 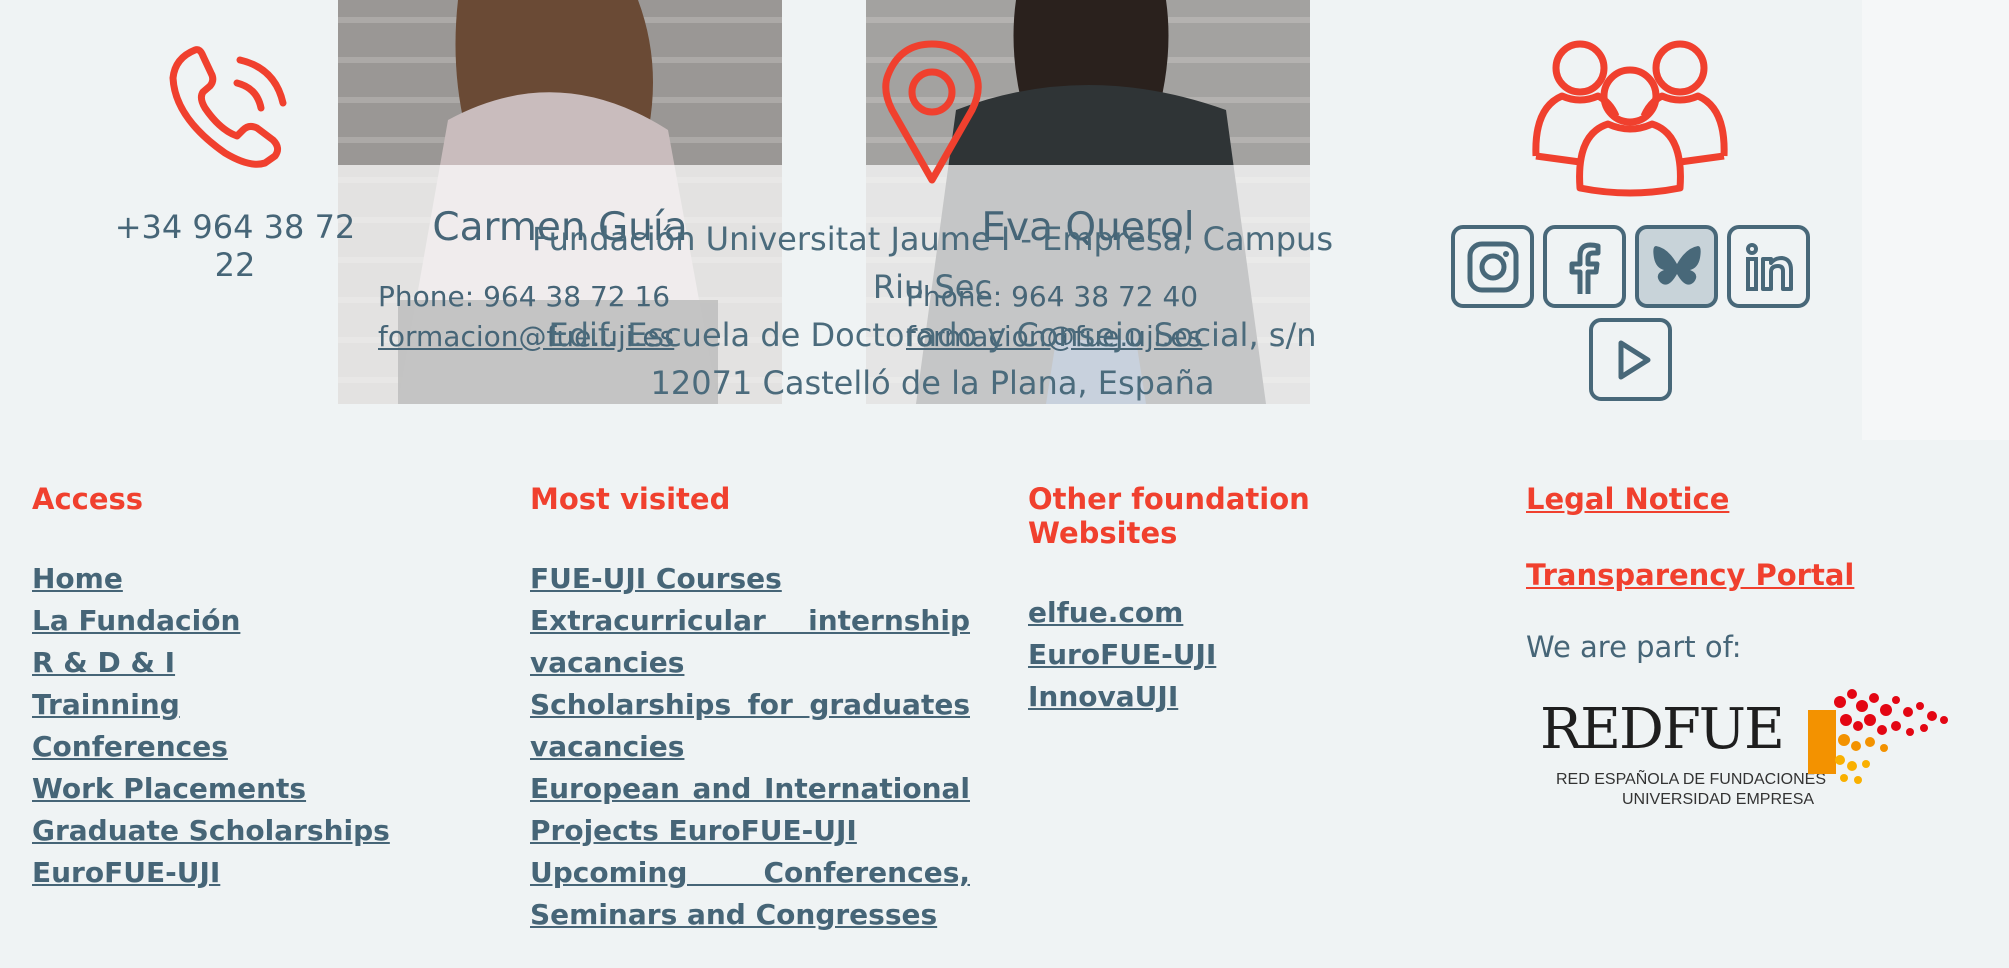 What do you see at coordinates (1630, 118) in the screenshot?
I see `people-icon` at bounding box center [1630, 118].